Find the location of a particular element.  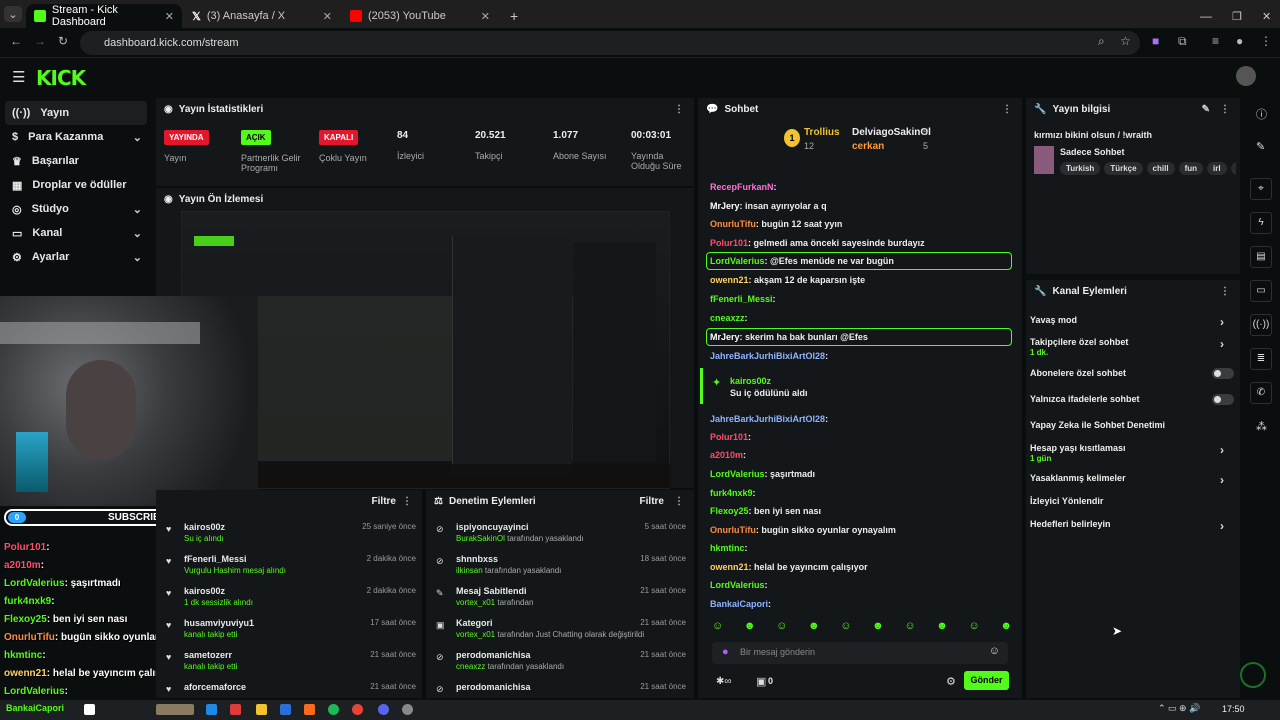

menu-list-icon: ≡ is located at coordinates (1215, 41).